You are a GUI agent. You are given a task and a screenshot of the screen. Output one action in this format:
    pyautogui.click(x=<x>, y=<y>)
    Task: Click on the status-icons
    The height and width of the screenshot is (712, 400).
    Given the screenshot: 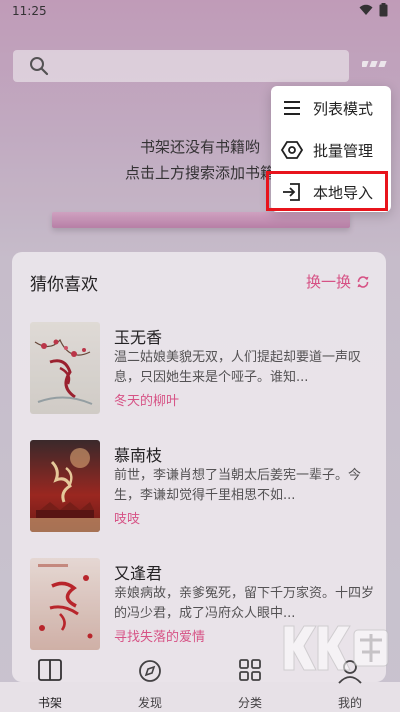 What is the action you would take?
    pyautogui.click(x=373, y=10)
    